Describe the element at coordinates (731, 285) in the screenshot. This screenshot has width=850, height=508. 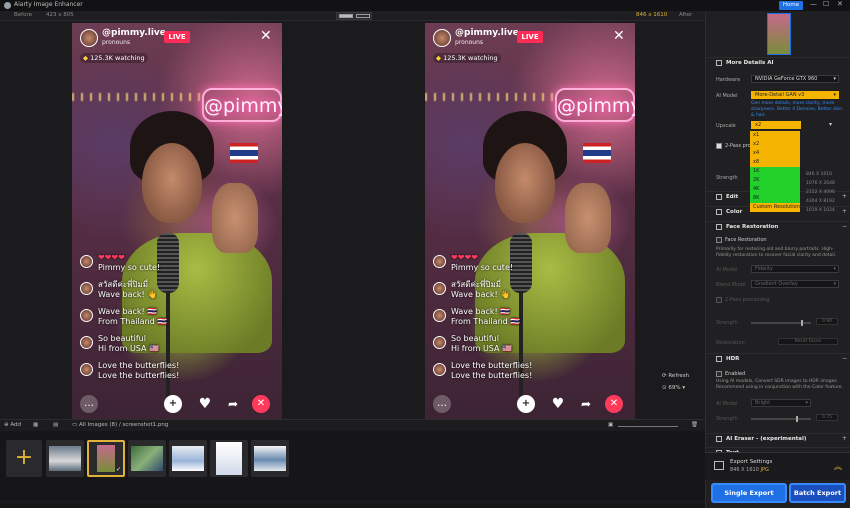
I see `blend-label: Blend Mode` at that location.